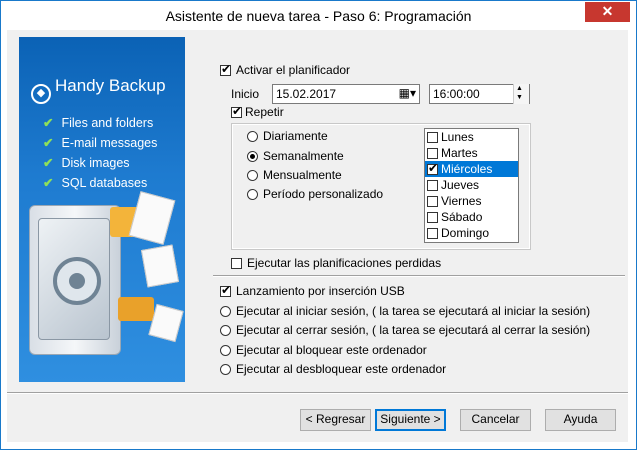 The height and width of the screenshot is (450, 637). What do you see at coordinates (317, 392) in the screenshot?
I see `footer-divider` at bounding box center [317, 392].